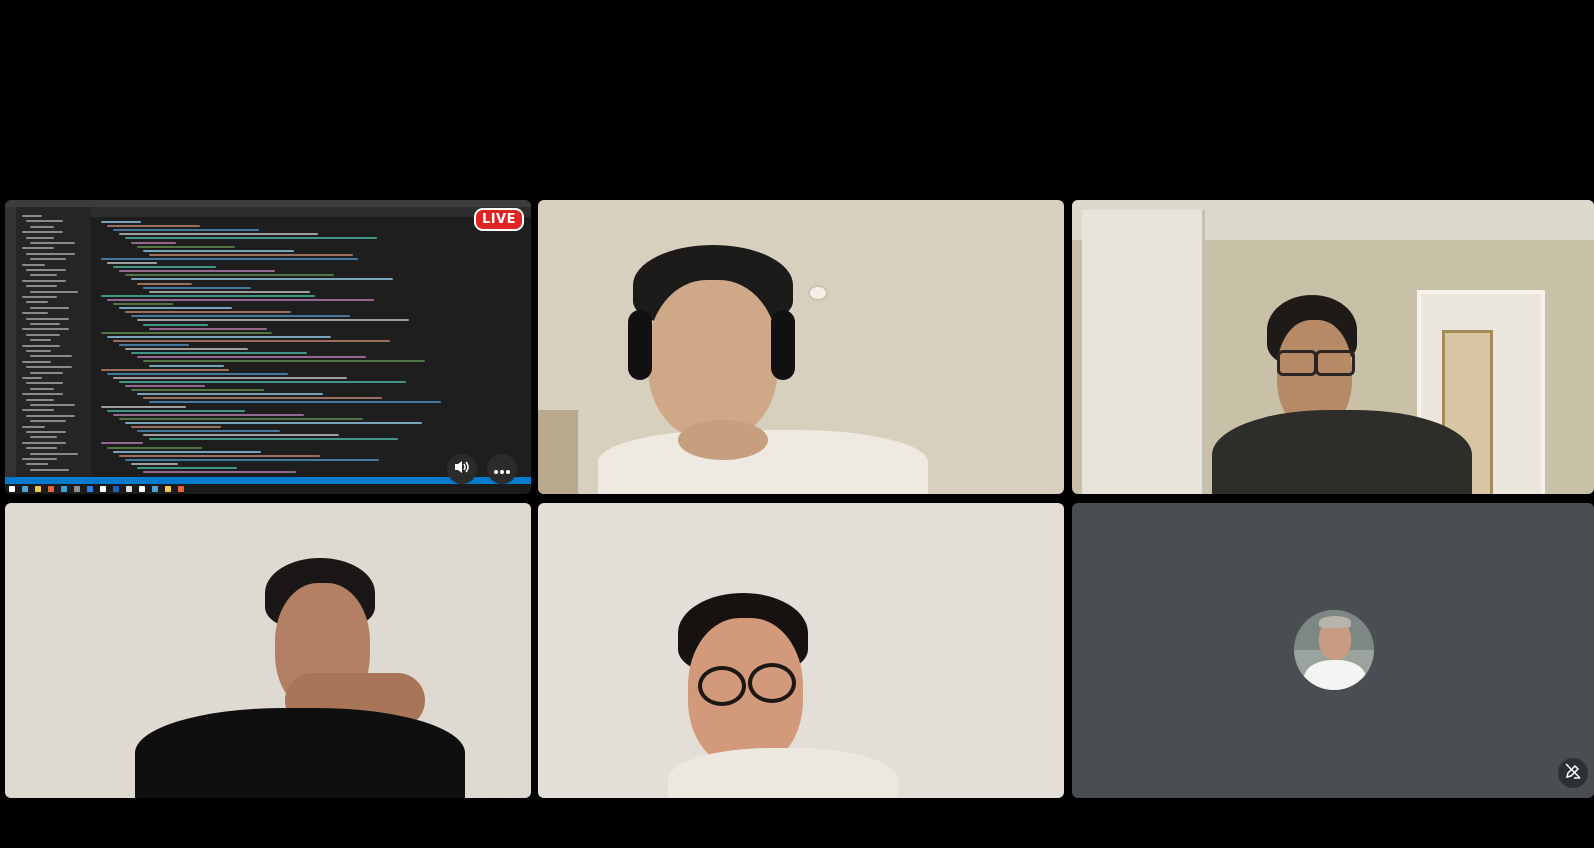 This screenshot has height=848, width=1594. I want to click on camera-off-icon, so click(1573, 773).